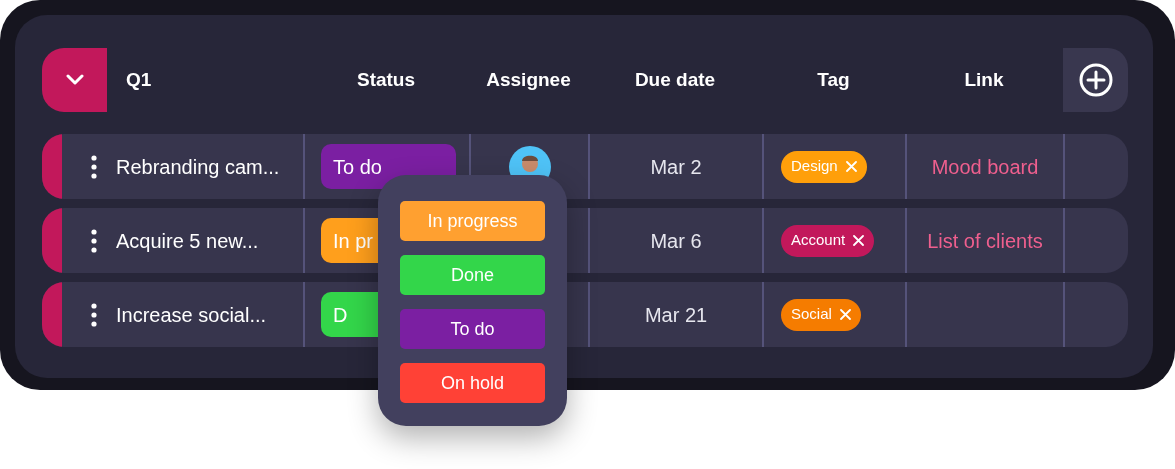 Image resolution: width=1175 pixels, height=469 pixels. What do you see at coordinates (984, 79) in the screenshot?
I see `column-header: Link` at bounding box center [984, 79].